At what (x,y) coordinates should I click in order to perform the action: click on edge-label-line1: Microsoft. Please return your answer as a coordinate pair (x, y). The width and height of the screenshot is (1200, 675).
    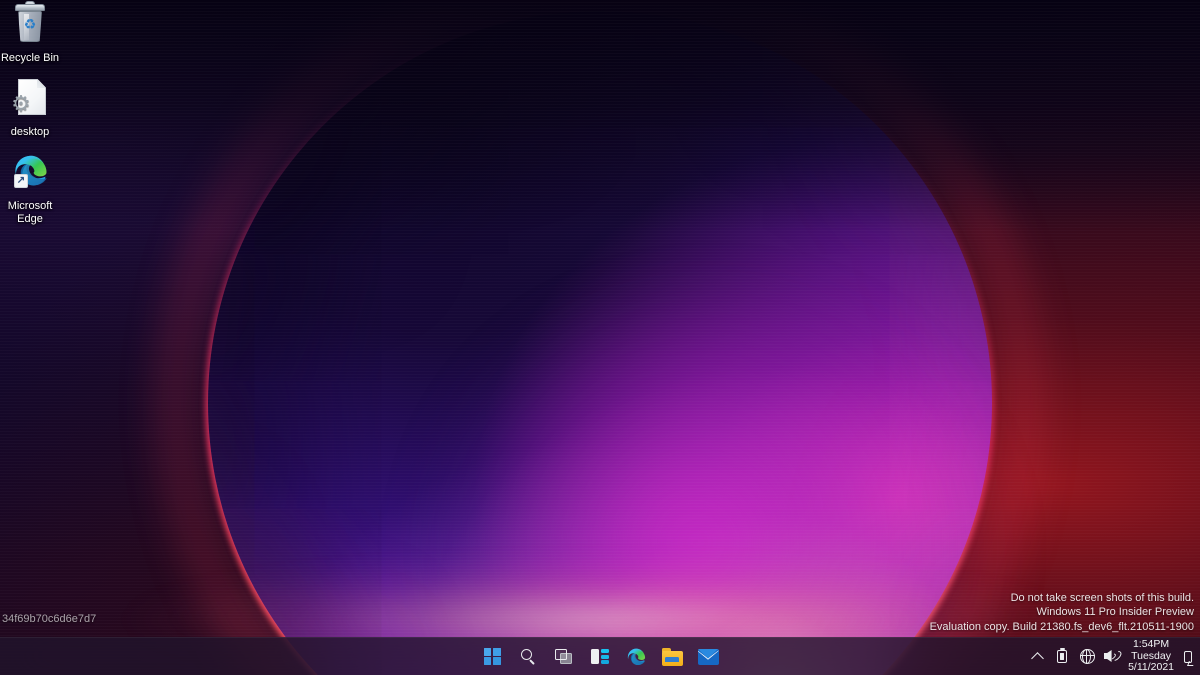
    Looking at the image, I should click on (30, 206).